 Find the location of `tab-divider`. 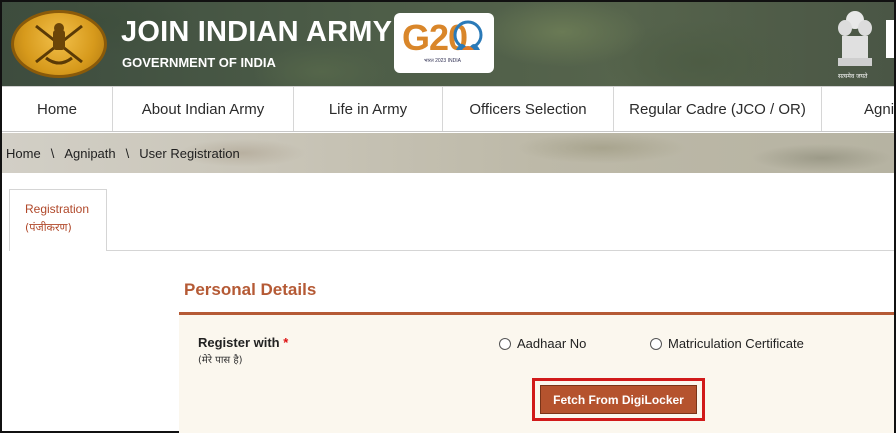

tab-divider is located at coordinates (500, 250).